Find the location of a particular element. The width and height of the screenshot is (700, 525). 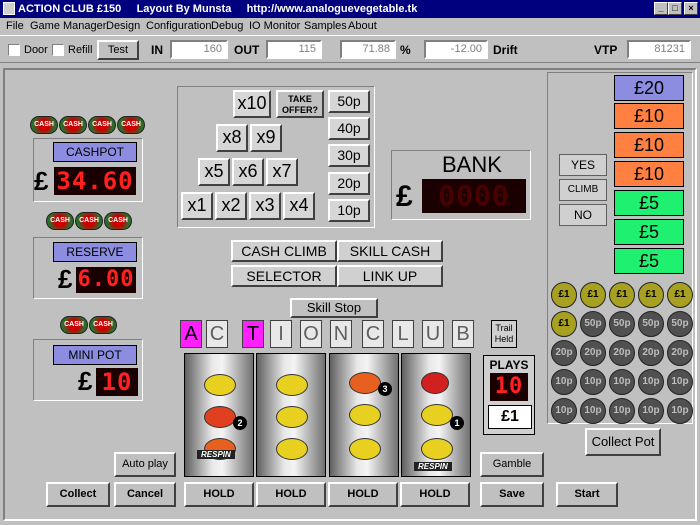

respin-label: RESPIN is located at coordinates (433, 466).